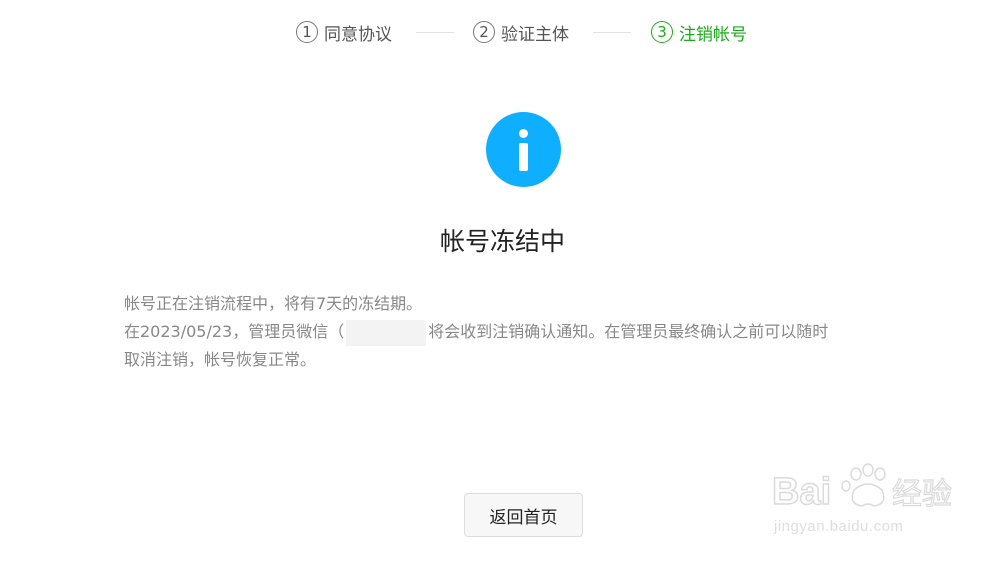 This screenshot has height=568, width=1005. What do you see at coordinates (922, 494) in the screenshot?
I see `svg-text: 经验` at bounding box center [922, 494].